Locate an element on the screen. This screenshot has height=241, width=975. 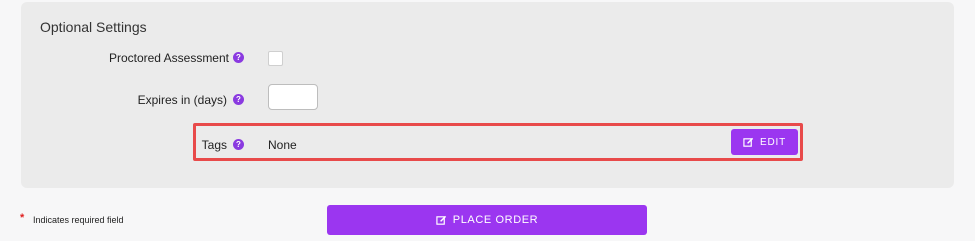
expires-label: Expires in (days) is located at coordinates (182, 100).